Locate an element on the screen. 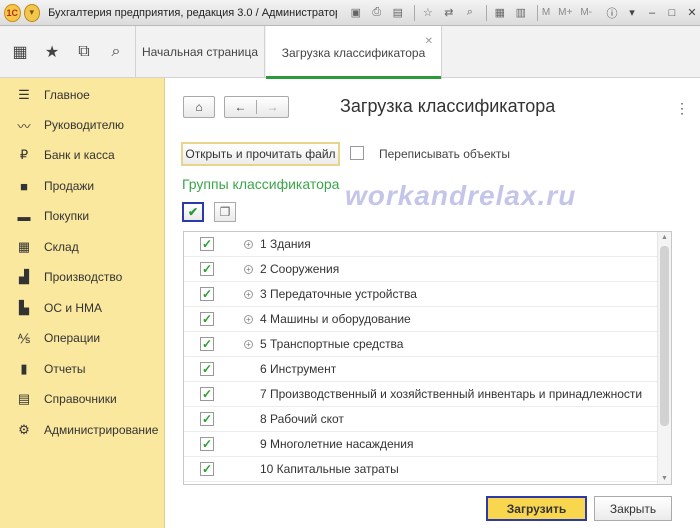 The width and height of the screenshot is (700, 528). list-item-label: 4 Машины и оборудование is located at coordinates (335, 319).